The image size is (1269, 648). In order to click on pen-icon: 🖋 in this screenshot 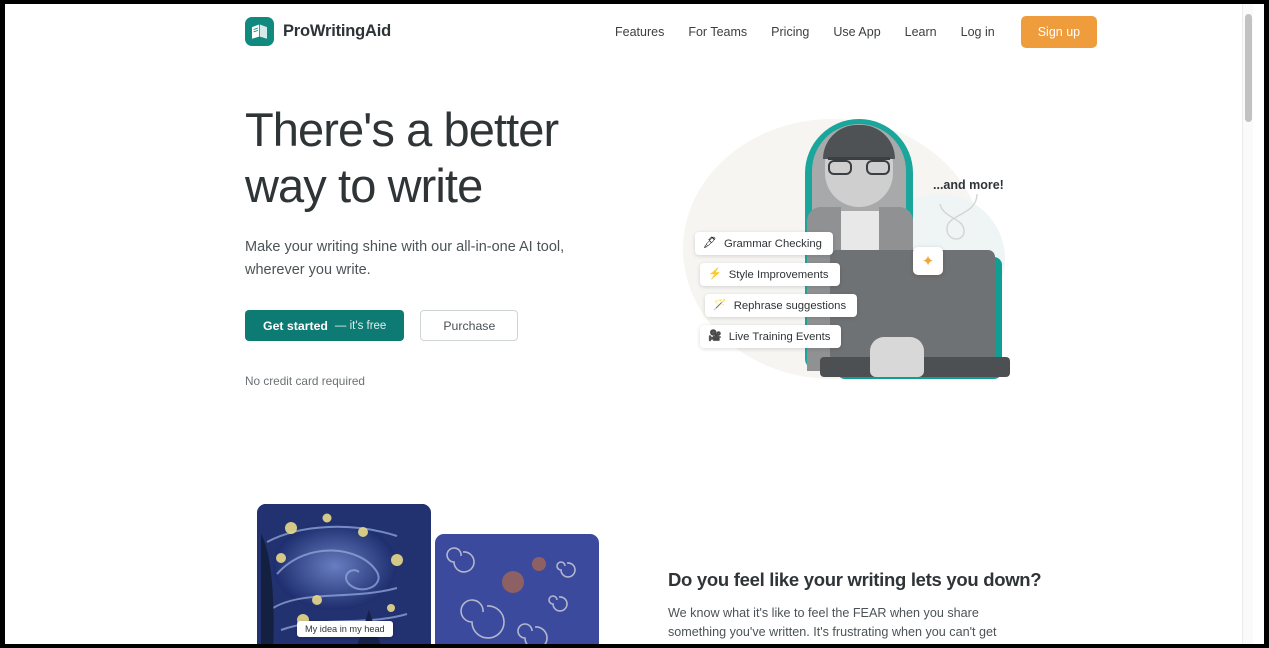, I will do `click(710, 243)`.